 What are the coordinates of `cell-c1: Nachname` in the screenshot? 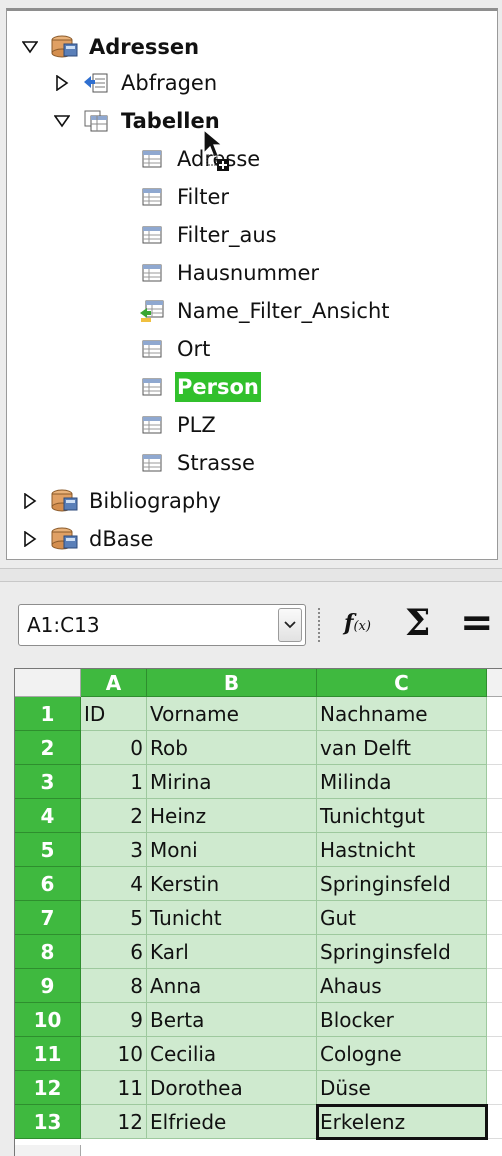 It's located at (402, 714).